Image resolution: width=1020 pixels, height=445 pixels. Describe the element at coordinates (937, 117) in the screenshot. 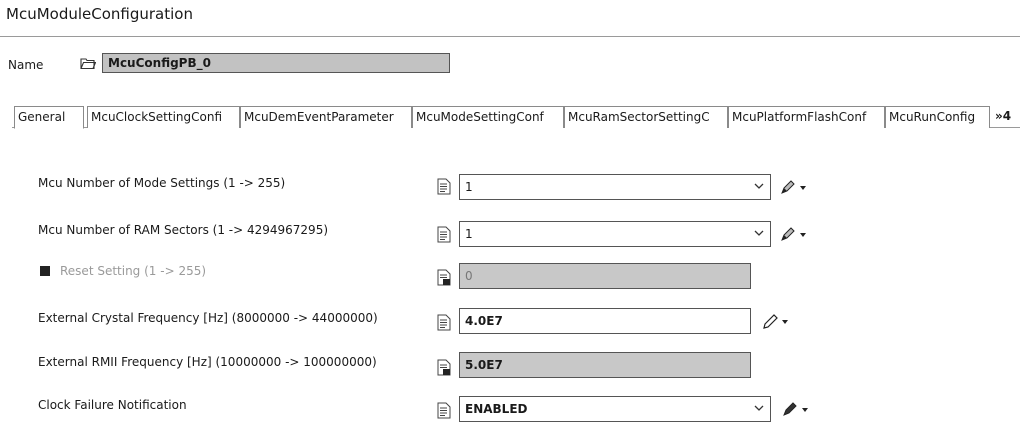

I see `tab-mcu-run-config: McuRunConfig` at that location.